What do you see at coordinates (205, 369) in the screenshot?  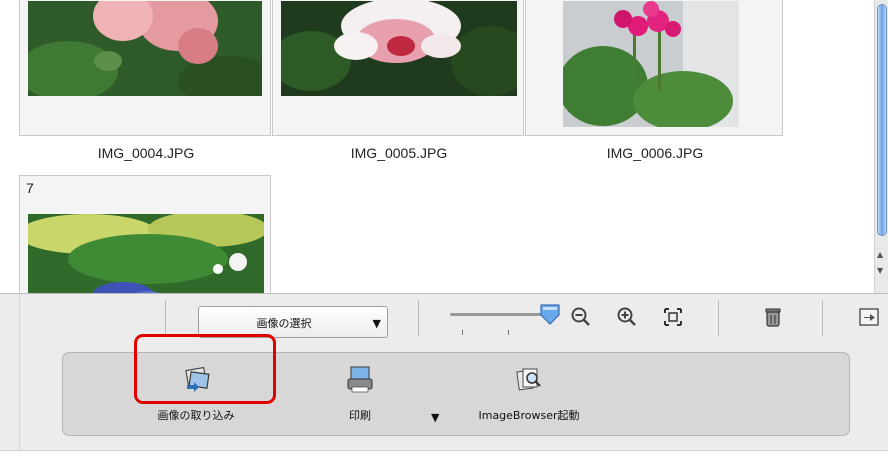 I see `highlight-box` at bounding box center [205, 369].